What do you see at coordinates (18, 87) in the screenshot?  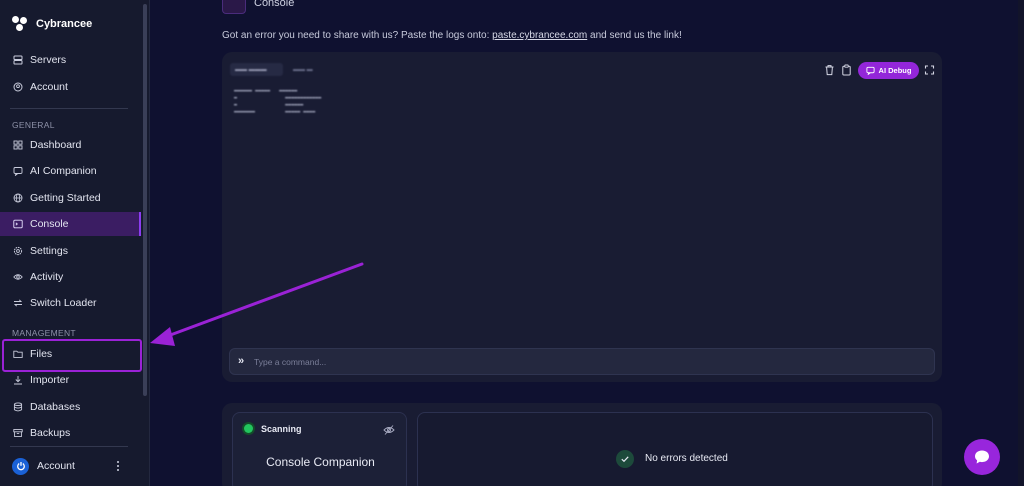 I see `user-circle-icon` at bounding box center [18, 87].